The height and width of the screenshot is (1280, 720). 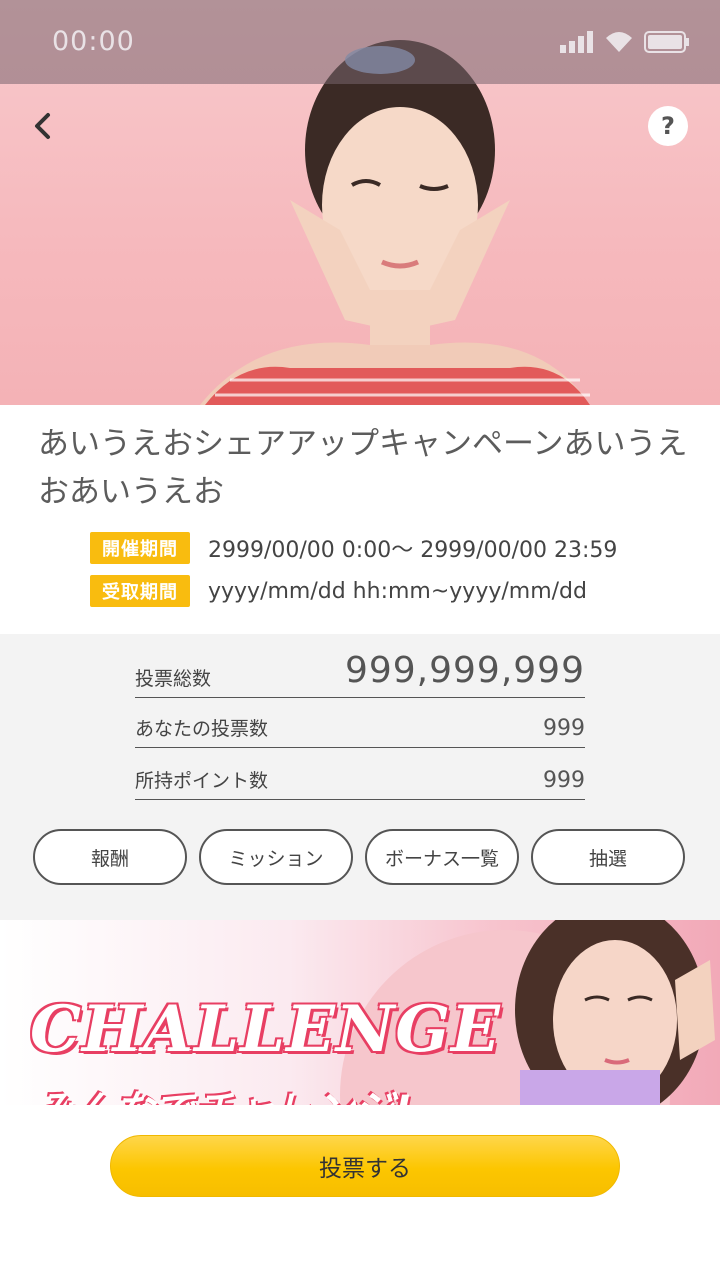 What do you see at coordinates (276, 857) in the screenshot?
I see `tab-missions: ミッション` at bounding box center [276, 857].